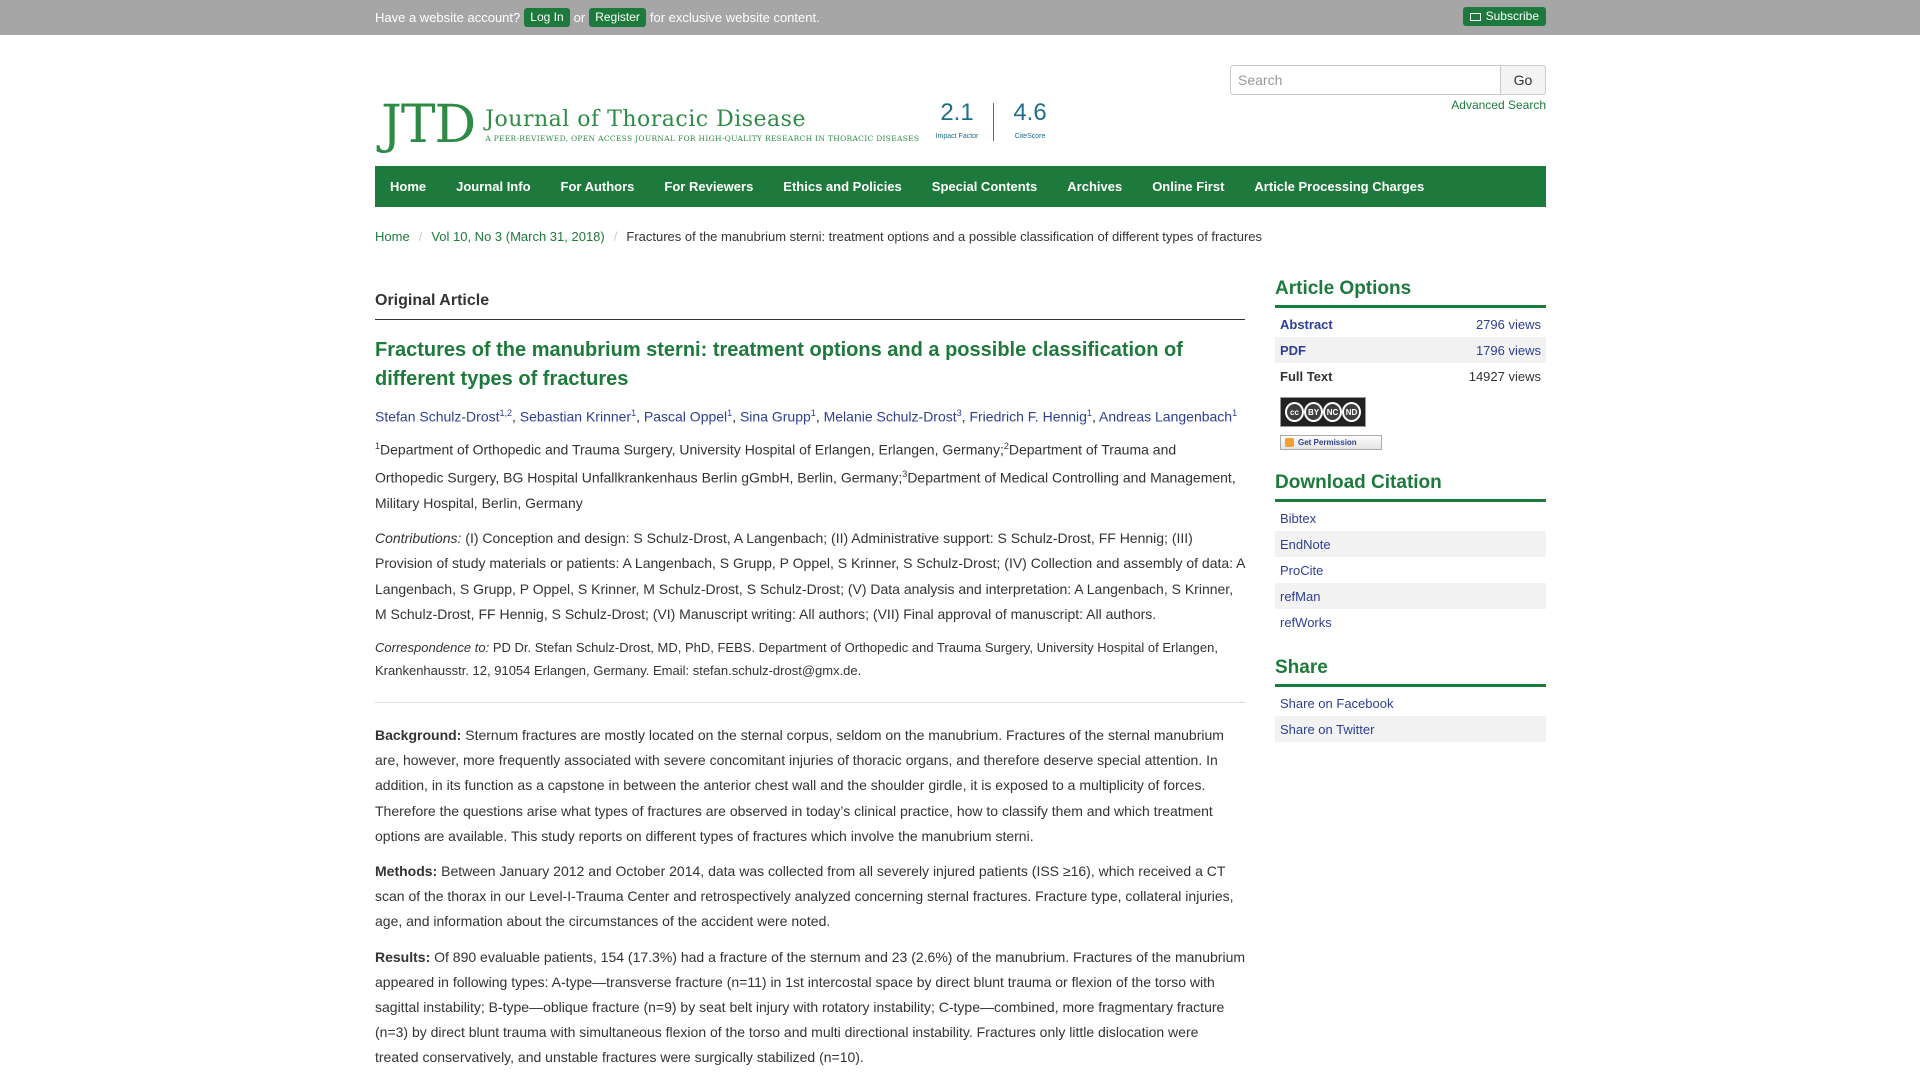  What do you see at coordinates (685, 417) in the screenshot?
I see `author-link: Pascal Oppel` at bounding box center [685, 417].